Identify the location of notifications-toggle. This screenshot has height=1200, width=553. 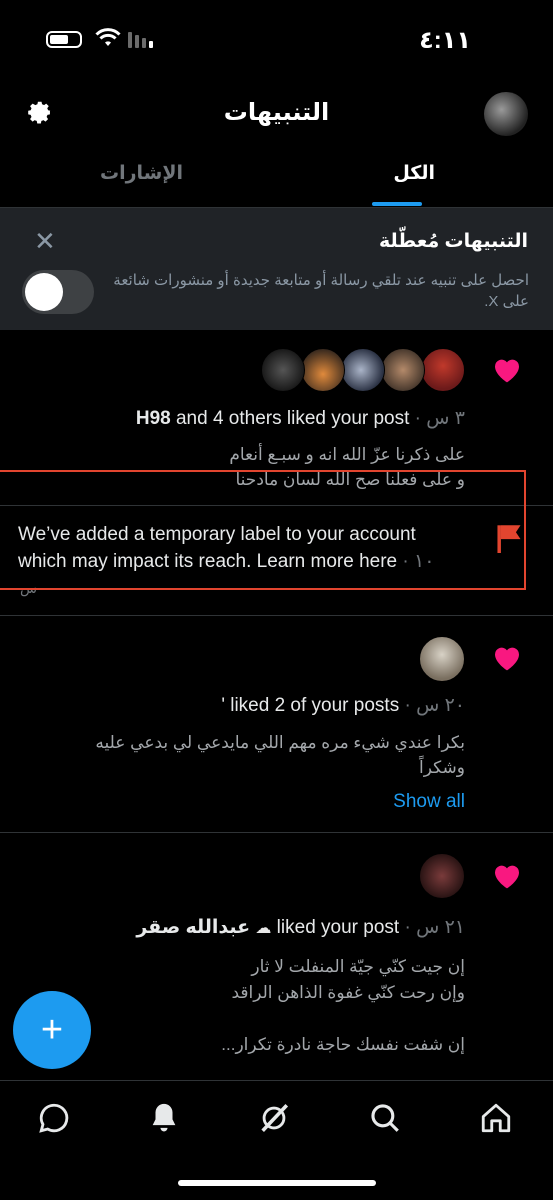
(58, 292).